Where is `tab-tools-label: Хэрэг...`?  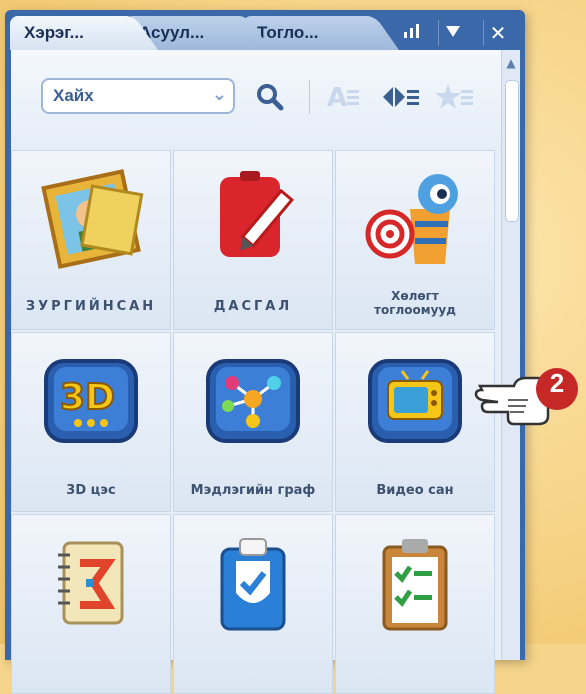
tab-tools-label: Хэрэг... is located at coordinates (54, 32).